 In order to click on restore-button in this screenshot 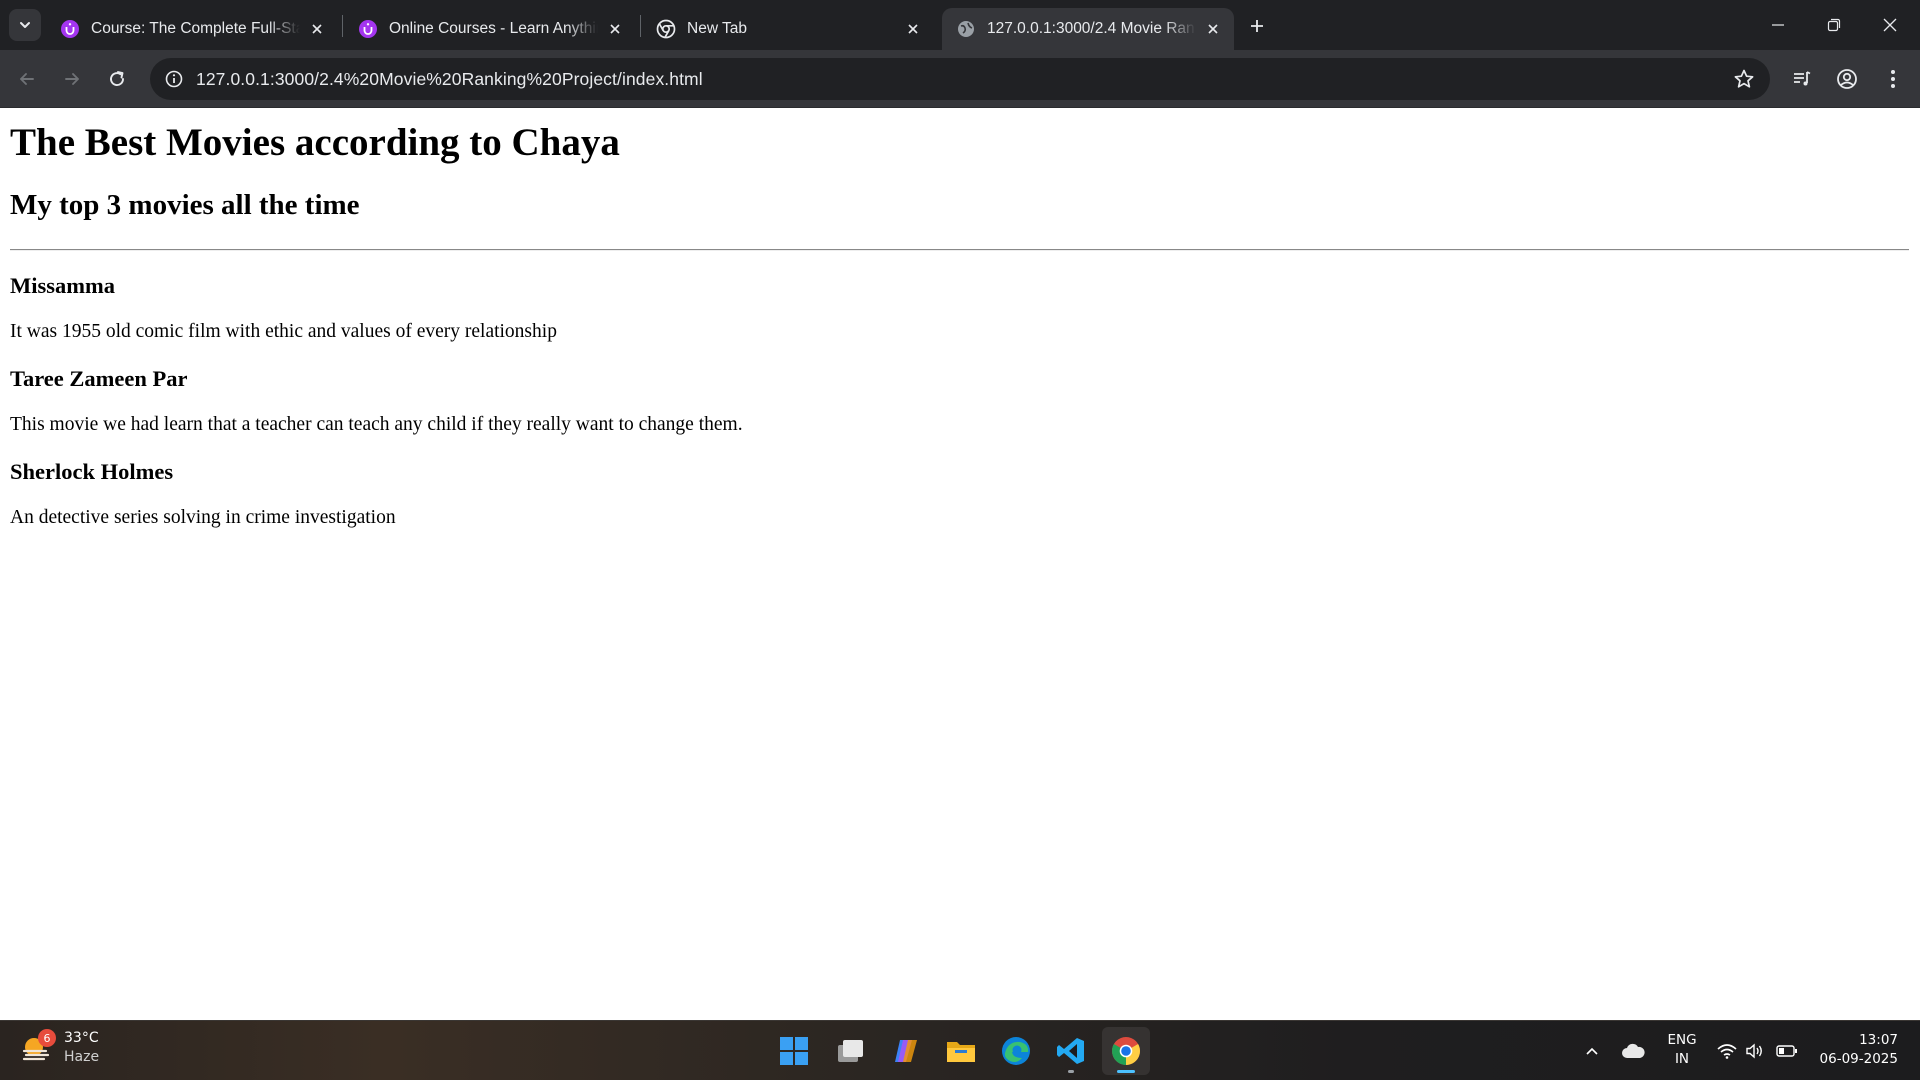, I will do `click(1834, 25)`.